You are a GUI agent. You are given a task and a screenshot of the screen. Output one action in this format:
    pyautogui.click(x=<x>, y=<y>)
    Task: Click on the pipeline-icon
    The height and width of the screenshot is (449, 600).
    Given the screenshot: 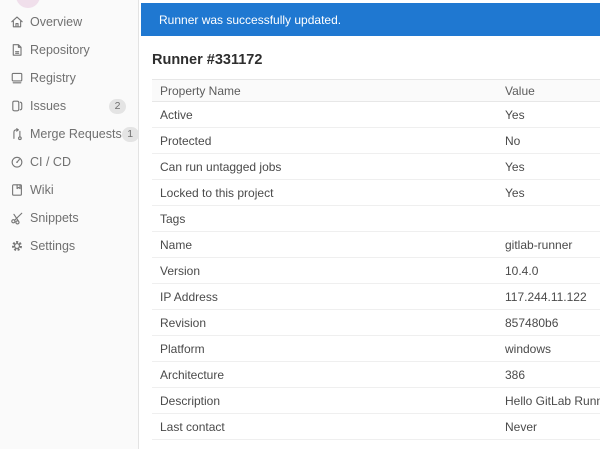 What is the action you would take?
    pyautogui.click(x=17, y=162)
    